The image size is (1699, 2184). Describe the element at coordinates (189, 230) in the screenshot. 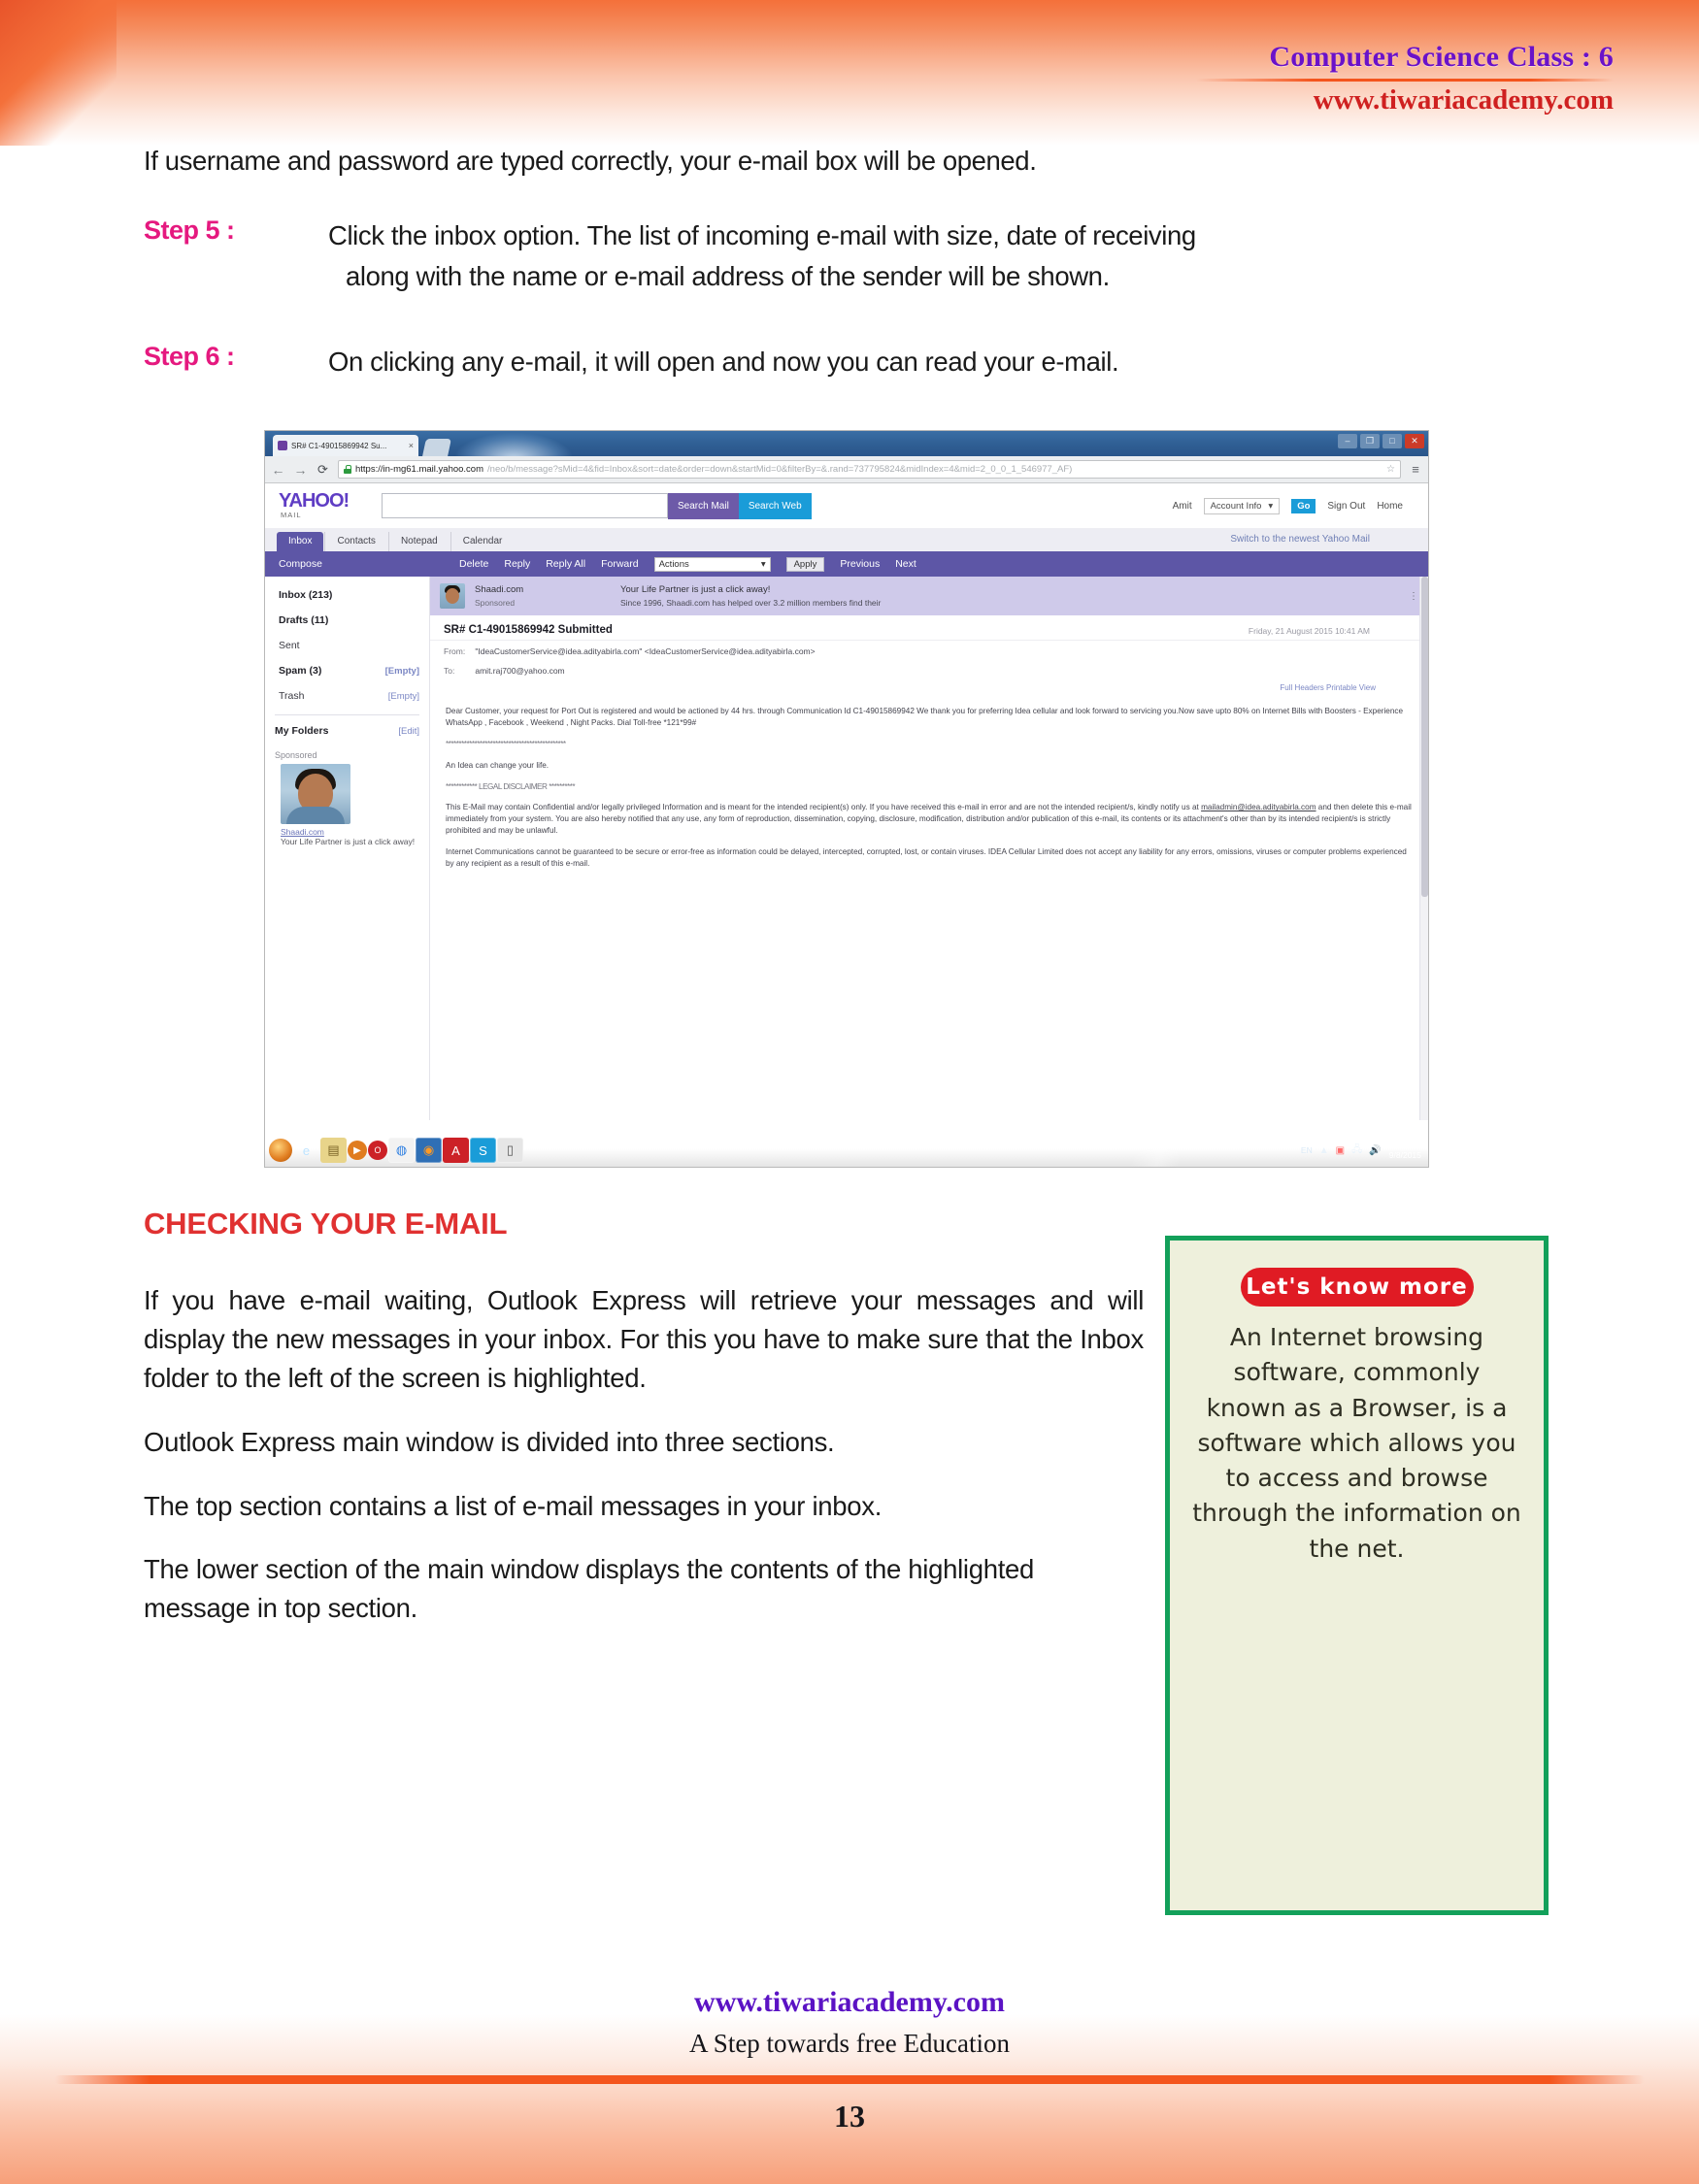

I see `step-5-label: Step 5 :` at that location.